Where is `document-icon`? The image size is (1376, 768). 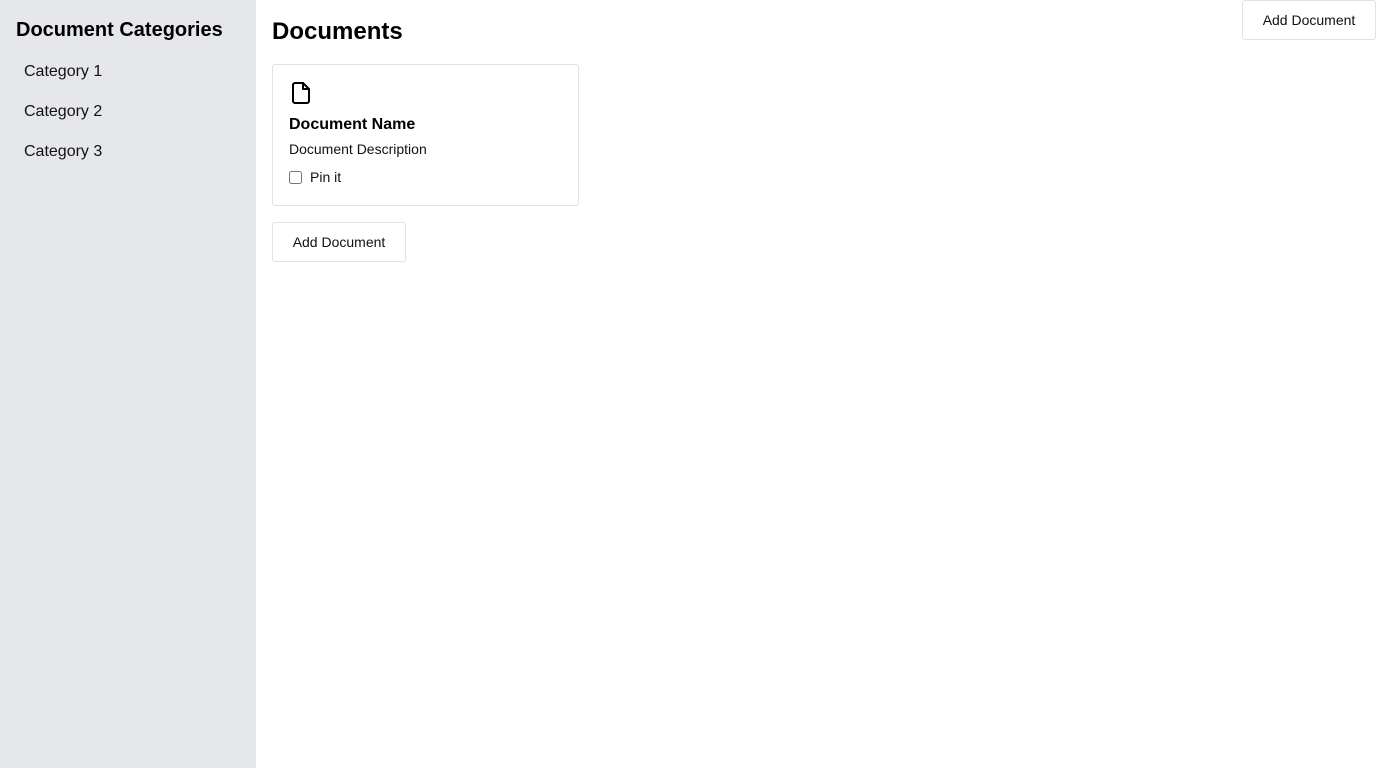
document-icon is located at coordinates (301, 93).